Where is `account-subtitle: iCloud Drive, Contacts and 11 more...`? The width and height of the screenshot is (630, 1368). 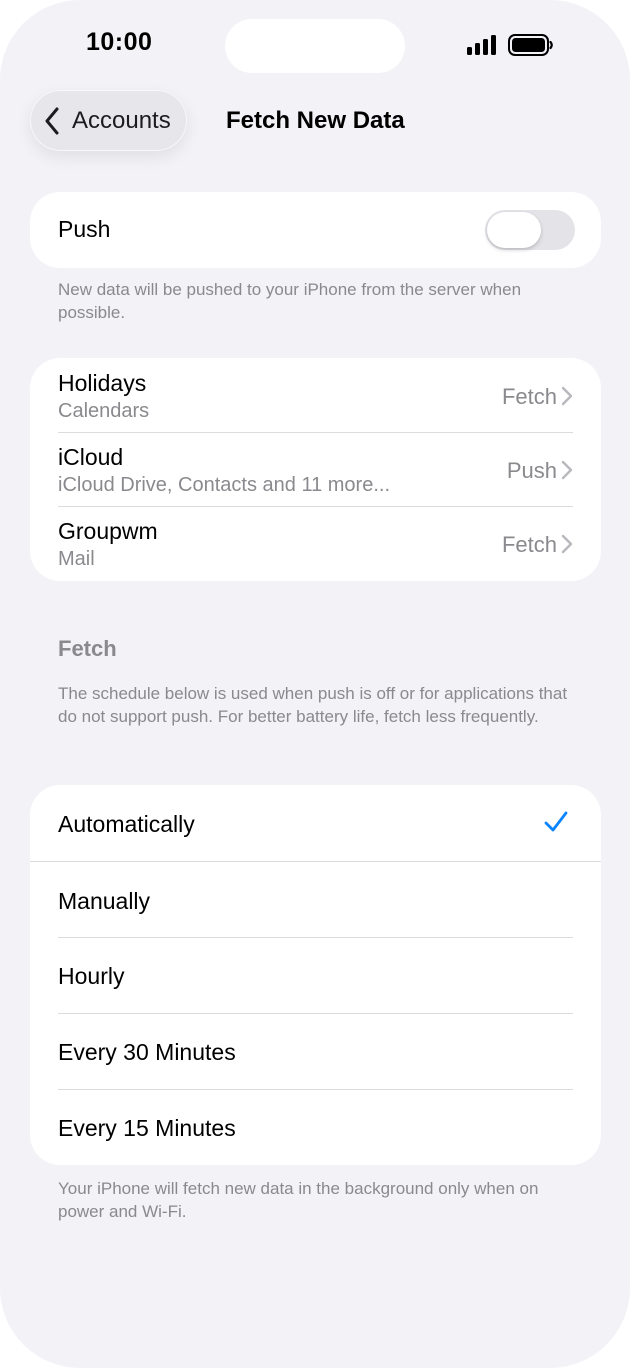 account-subtitle: iCloud Drive, Contacts and 11 more... is located at coordinates (224, 485).